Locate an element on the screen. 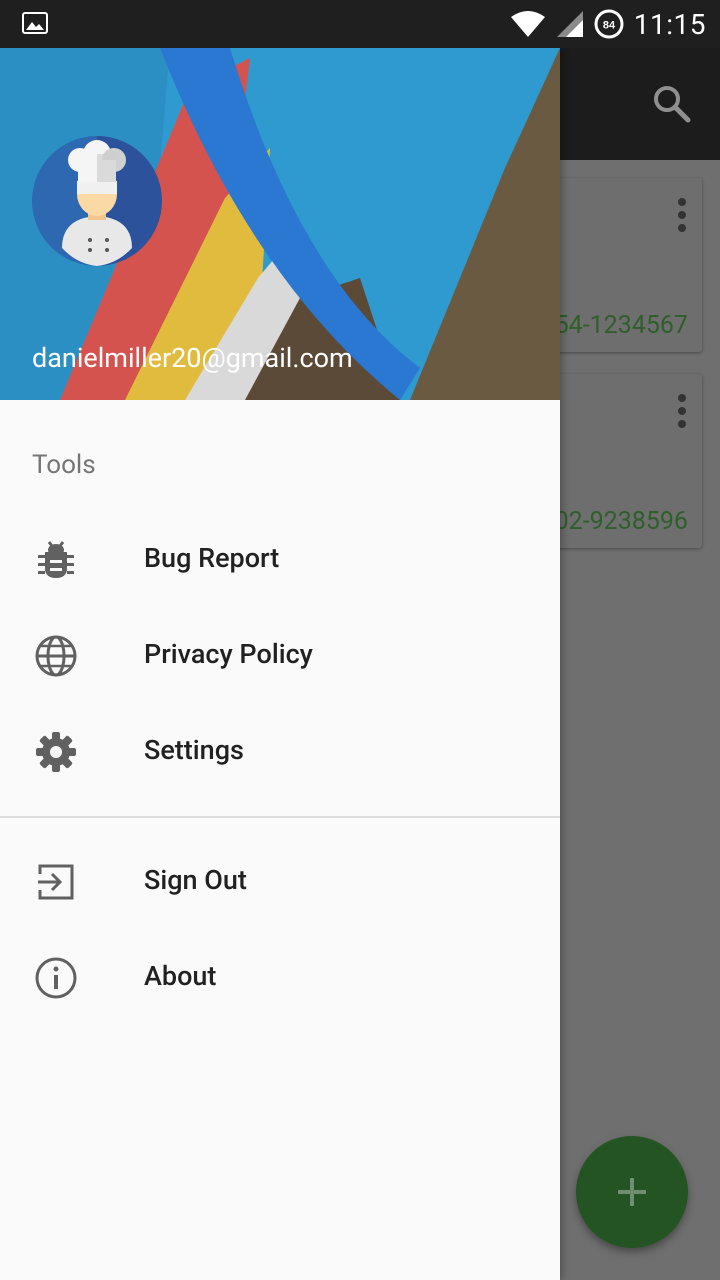  add-fab-button is located at coordinates (632, 1192).